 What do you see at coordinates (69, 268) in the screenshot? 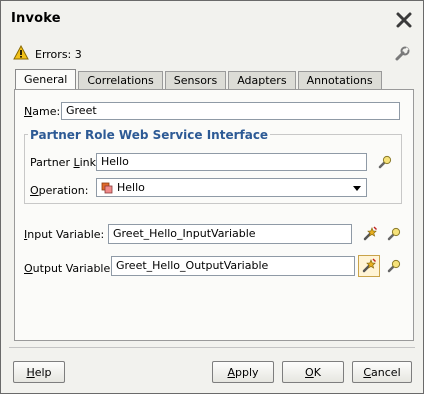
I see `output-variable-label: Output Variable:` at bounding box center [69, 268].